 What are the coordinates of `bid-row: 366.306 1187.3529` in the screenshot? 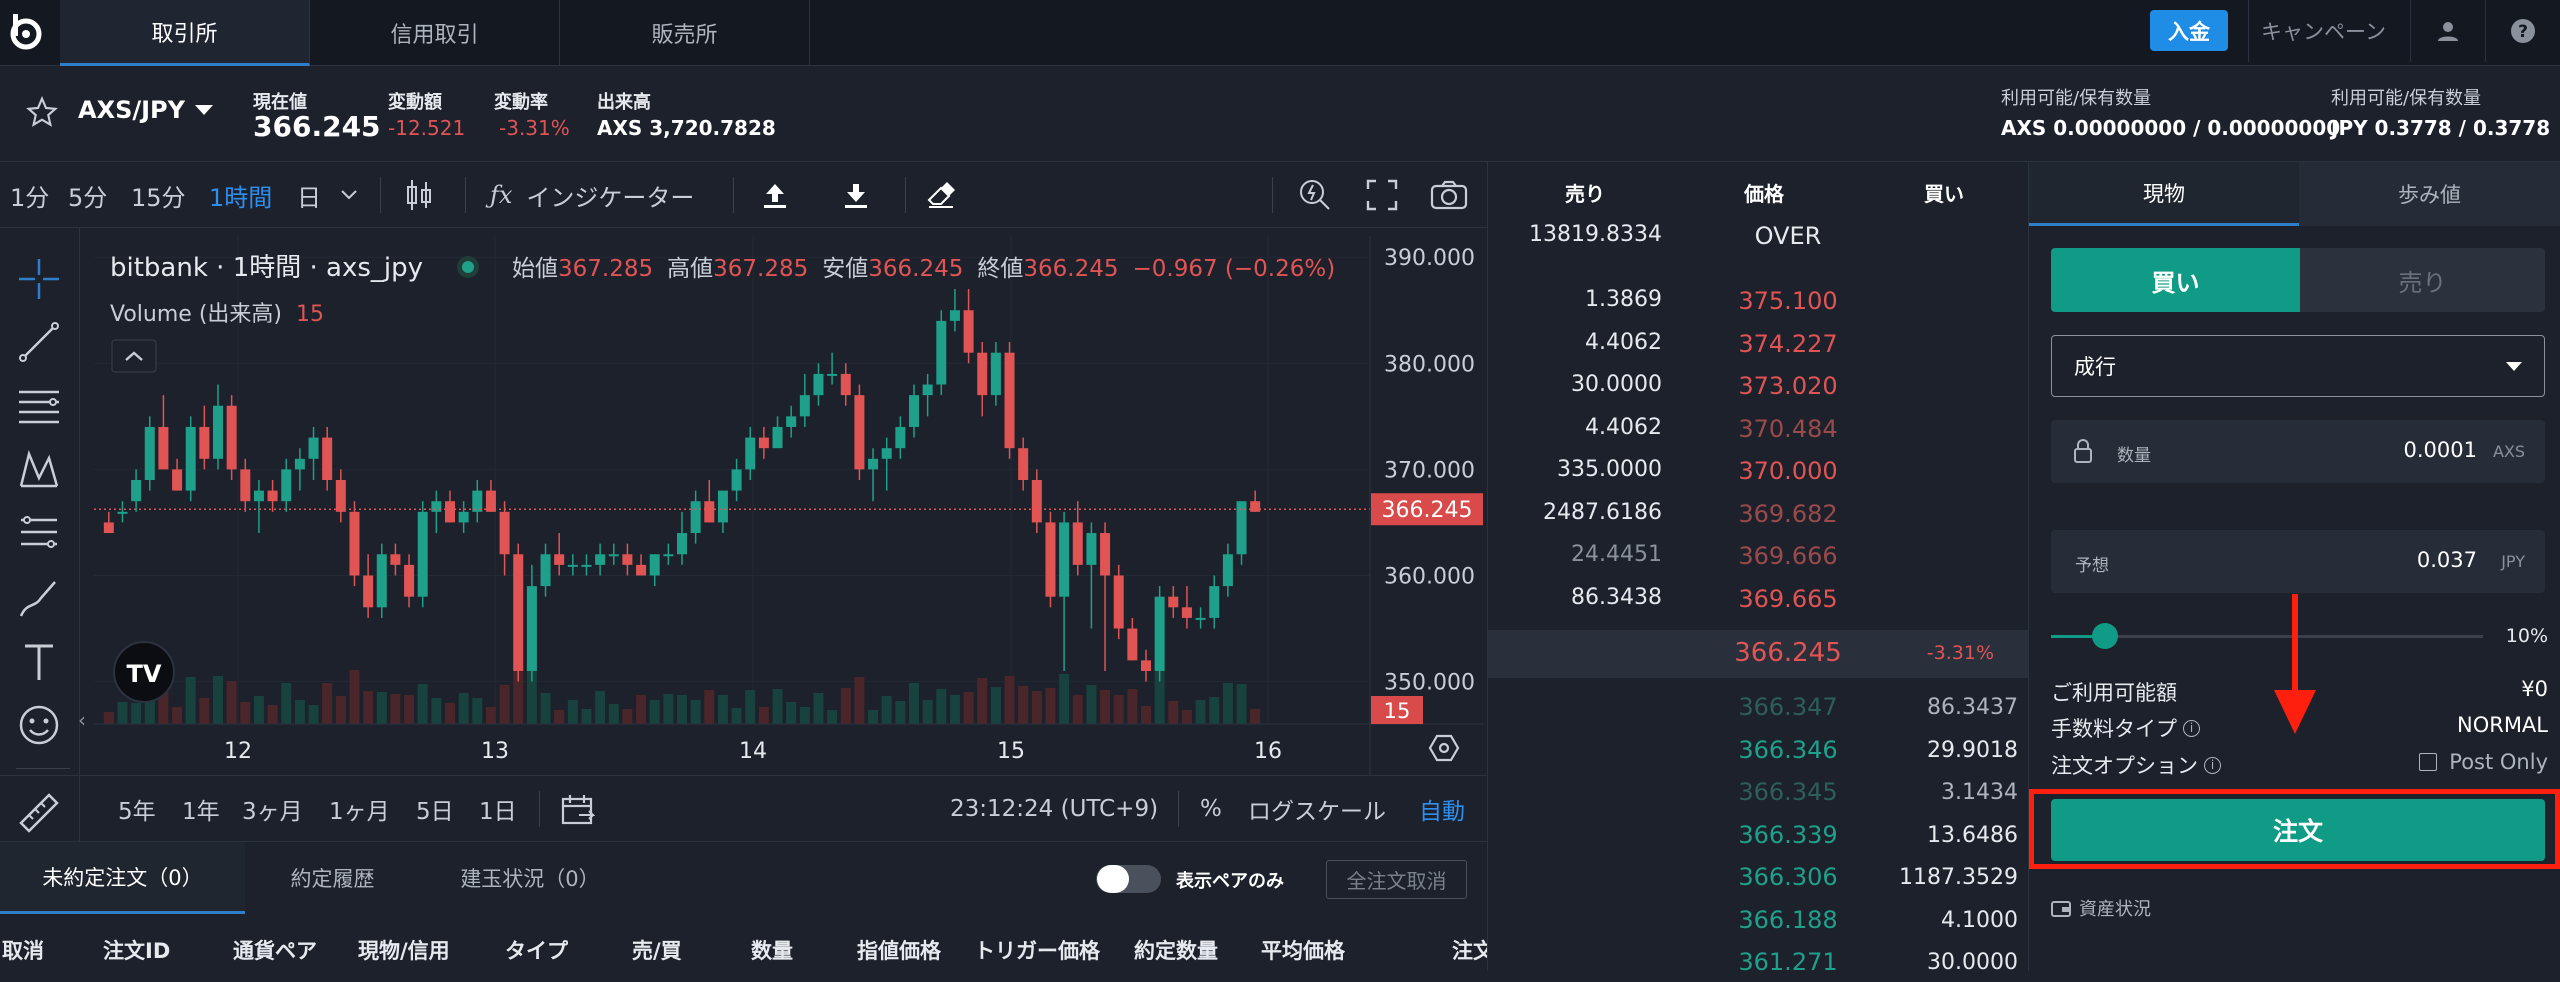 It's located at (1758, 876).